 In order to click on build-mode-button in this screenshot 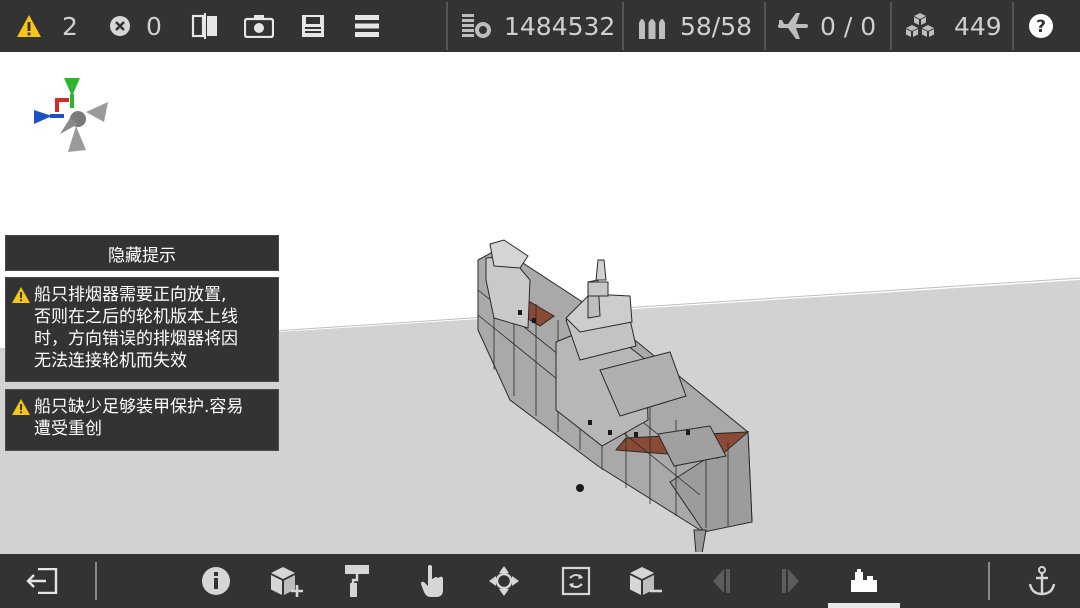, I will do `click(864, 581)`.